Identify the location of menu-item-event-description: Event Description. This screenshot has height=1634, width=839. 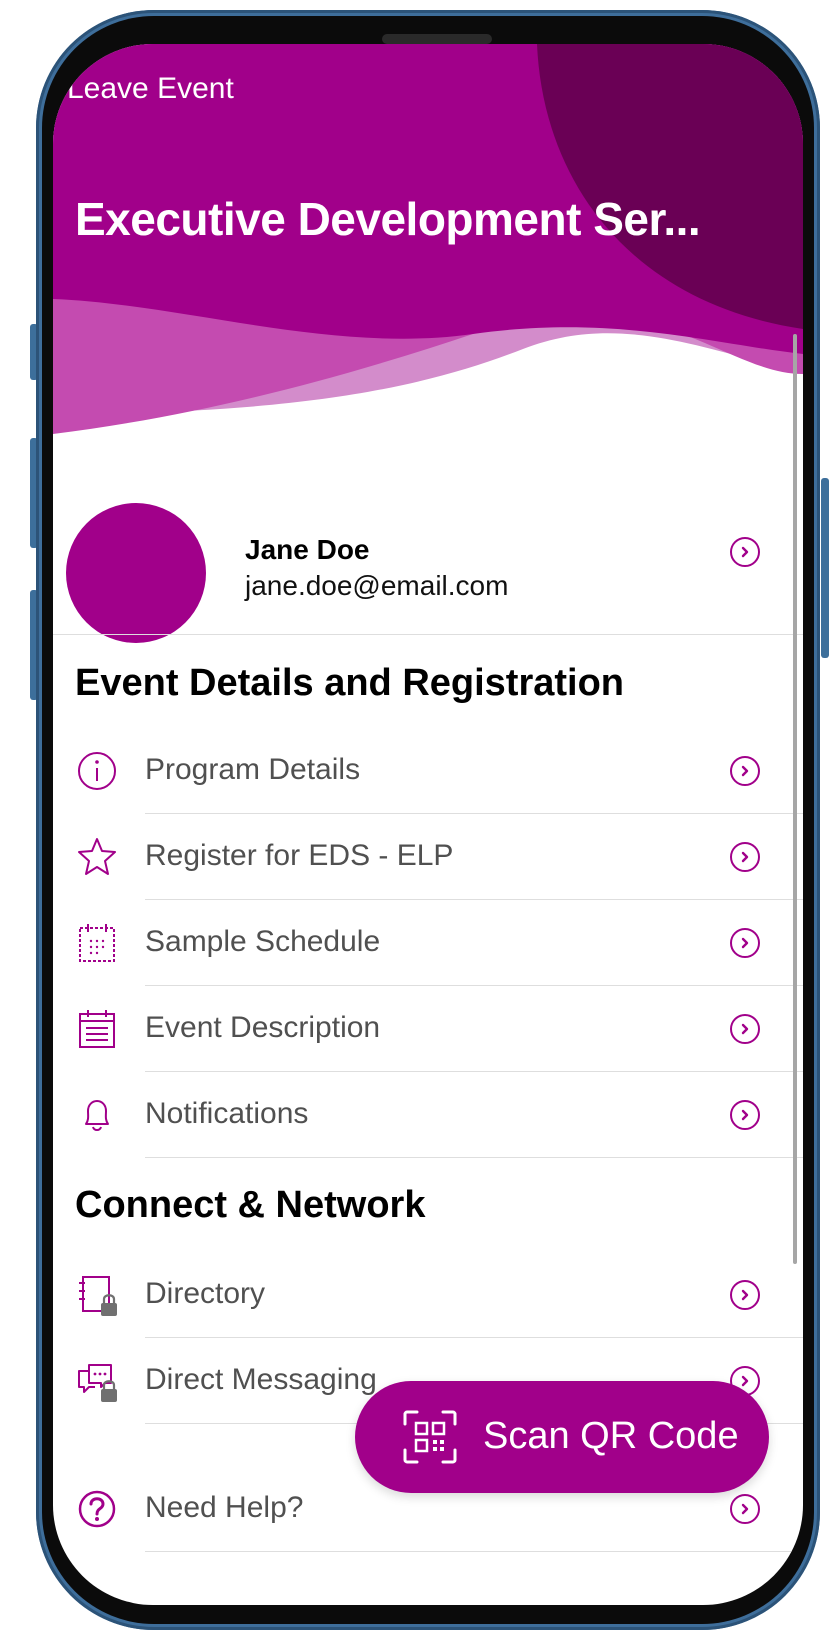
(428, 1029).